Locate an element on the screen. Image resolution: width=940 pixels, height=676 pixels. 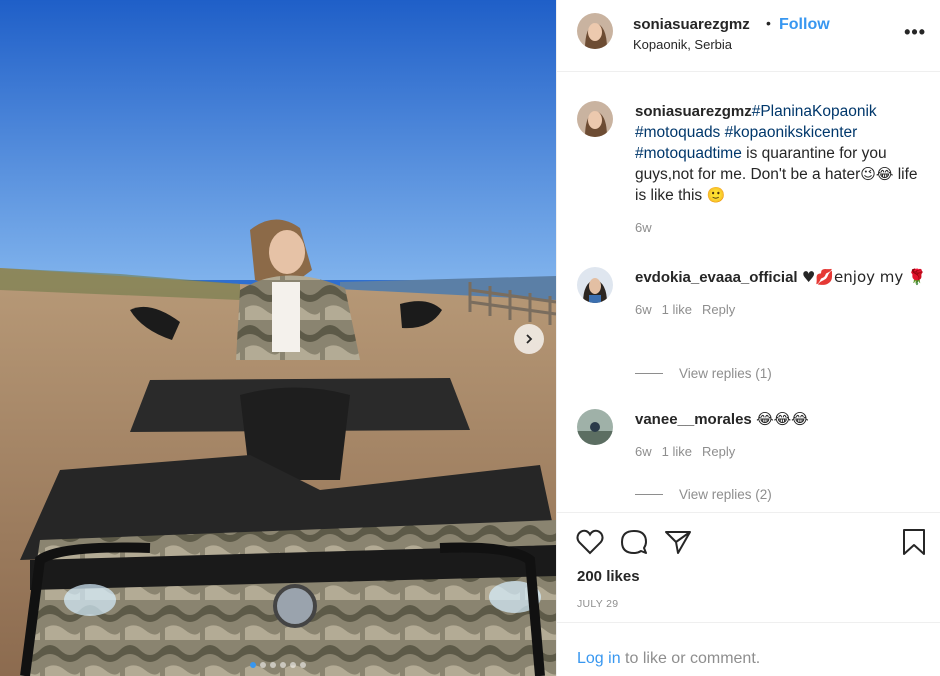
comment-username: vanee__morales is located at coordinates (693, 419).